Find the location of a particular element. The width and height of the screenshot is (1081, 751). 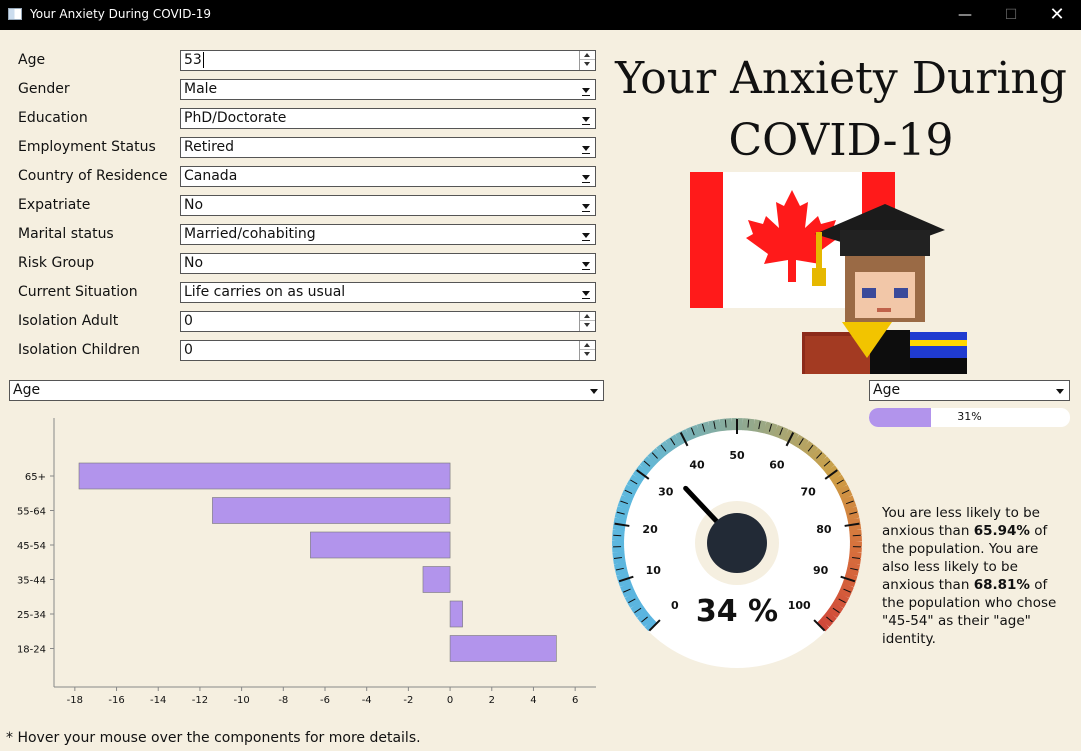

y-tick-label: 65+ is located at coordinates (35, 477).